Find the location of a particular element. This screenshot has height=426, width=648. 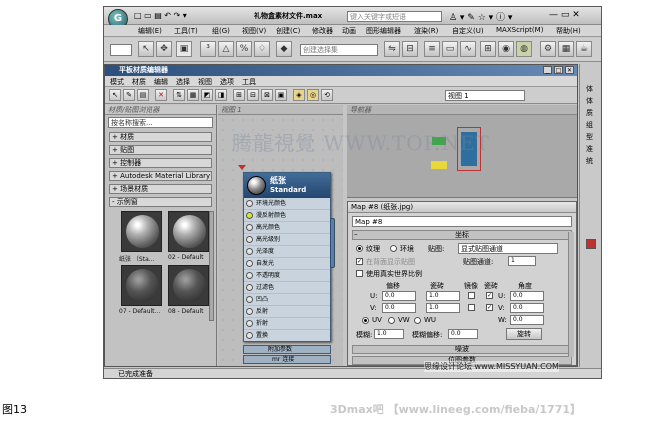

slot-bump: 凹凸 is located at coordinates (287, 300).